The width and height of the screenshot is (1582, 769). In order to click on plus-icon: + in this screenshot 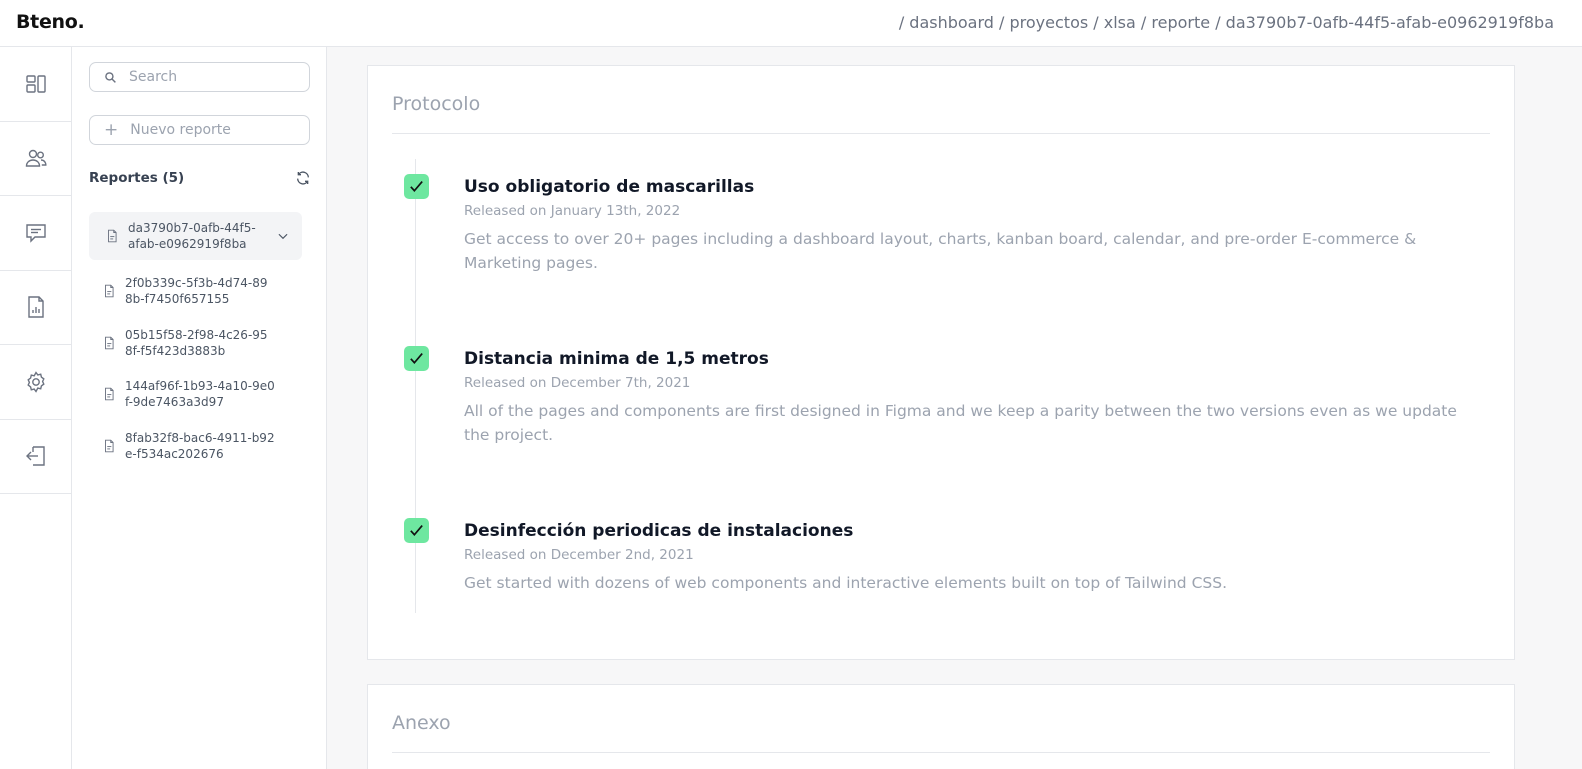, I will do `click(111, 129)`.